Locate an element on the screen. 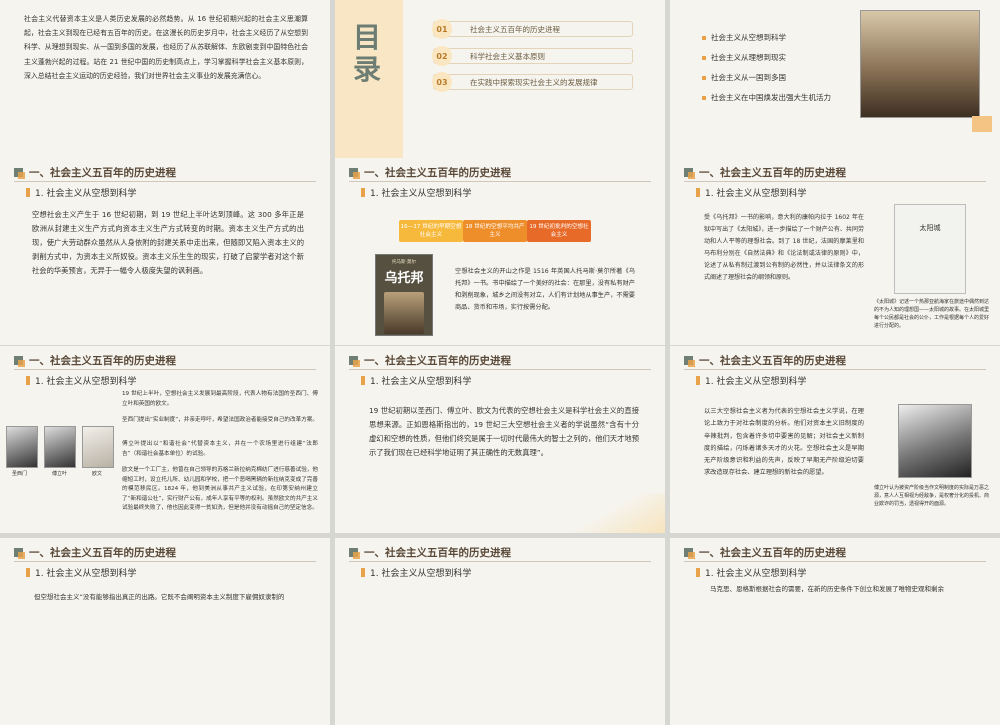  toc-item-3: 03 在实践中探索现实社会主义的发展规律 is located at coordinates (532, 82).